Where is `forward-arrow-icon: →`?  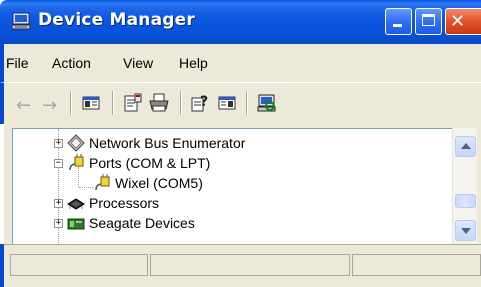 forward-arrow-icon: → is located at coordinates (50, 105).